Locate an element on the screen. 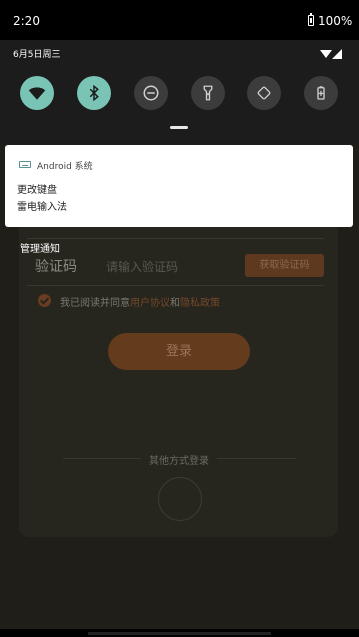  flashlight-tile is located at coordinates (208, 93).